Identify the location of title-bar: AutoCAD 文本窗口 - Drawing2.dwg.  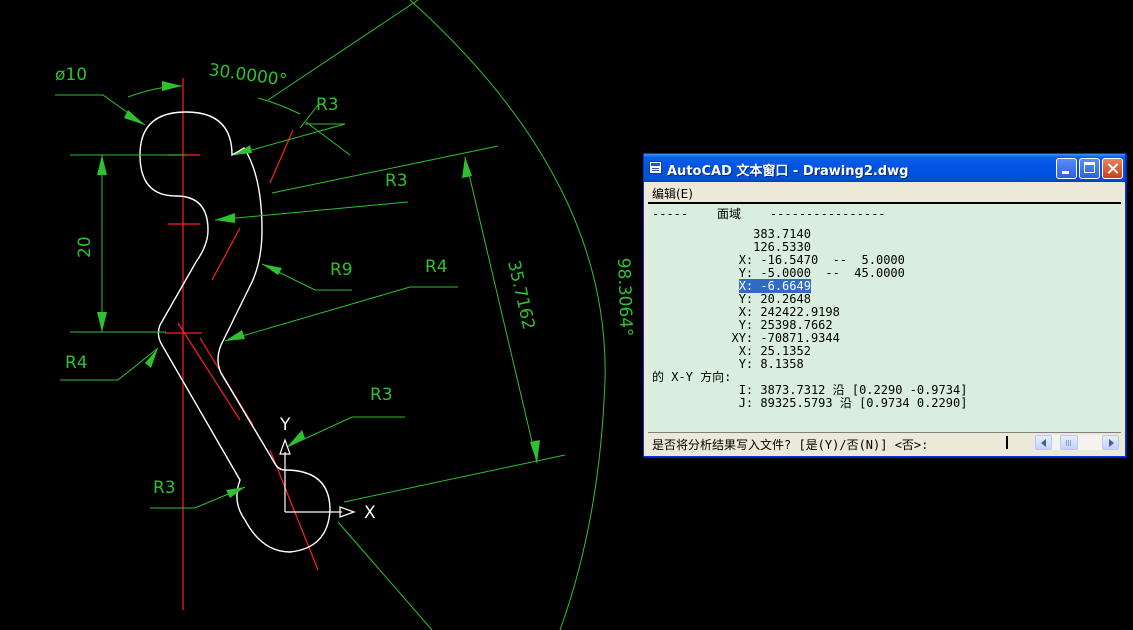
(884, 168).